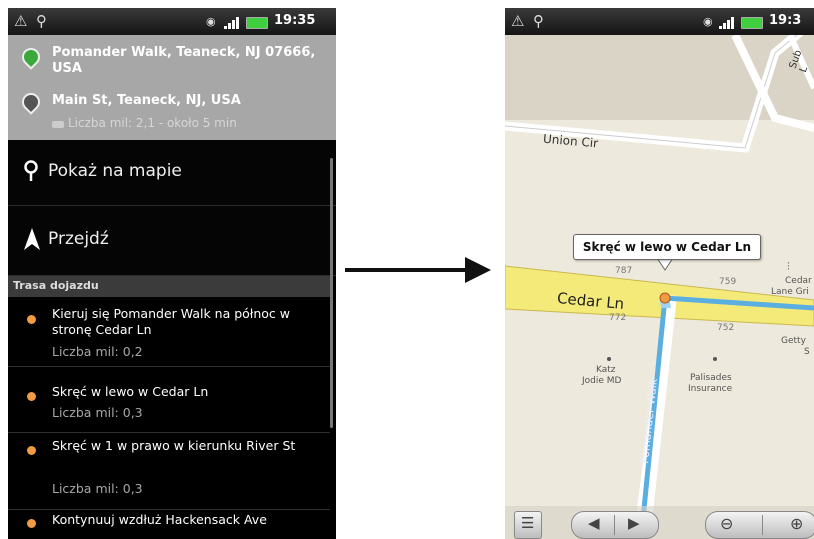 The width and height of the screenshot is (814, 539). Describe the element at coordinates (331, 293) in the screenshot. I see `scrollbar` at that location.